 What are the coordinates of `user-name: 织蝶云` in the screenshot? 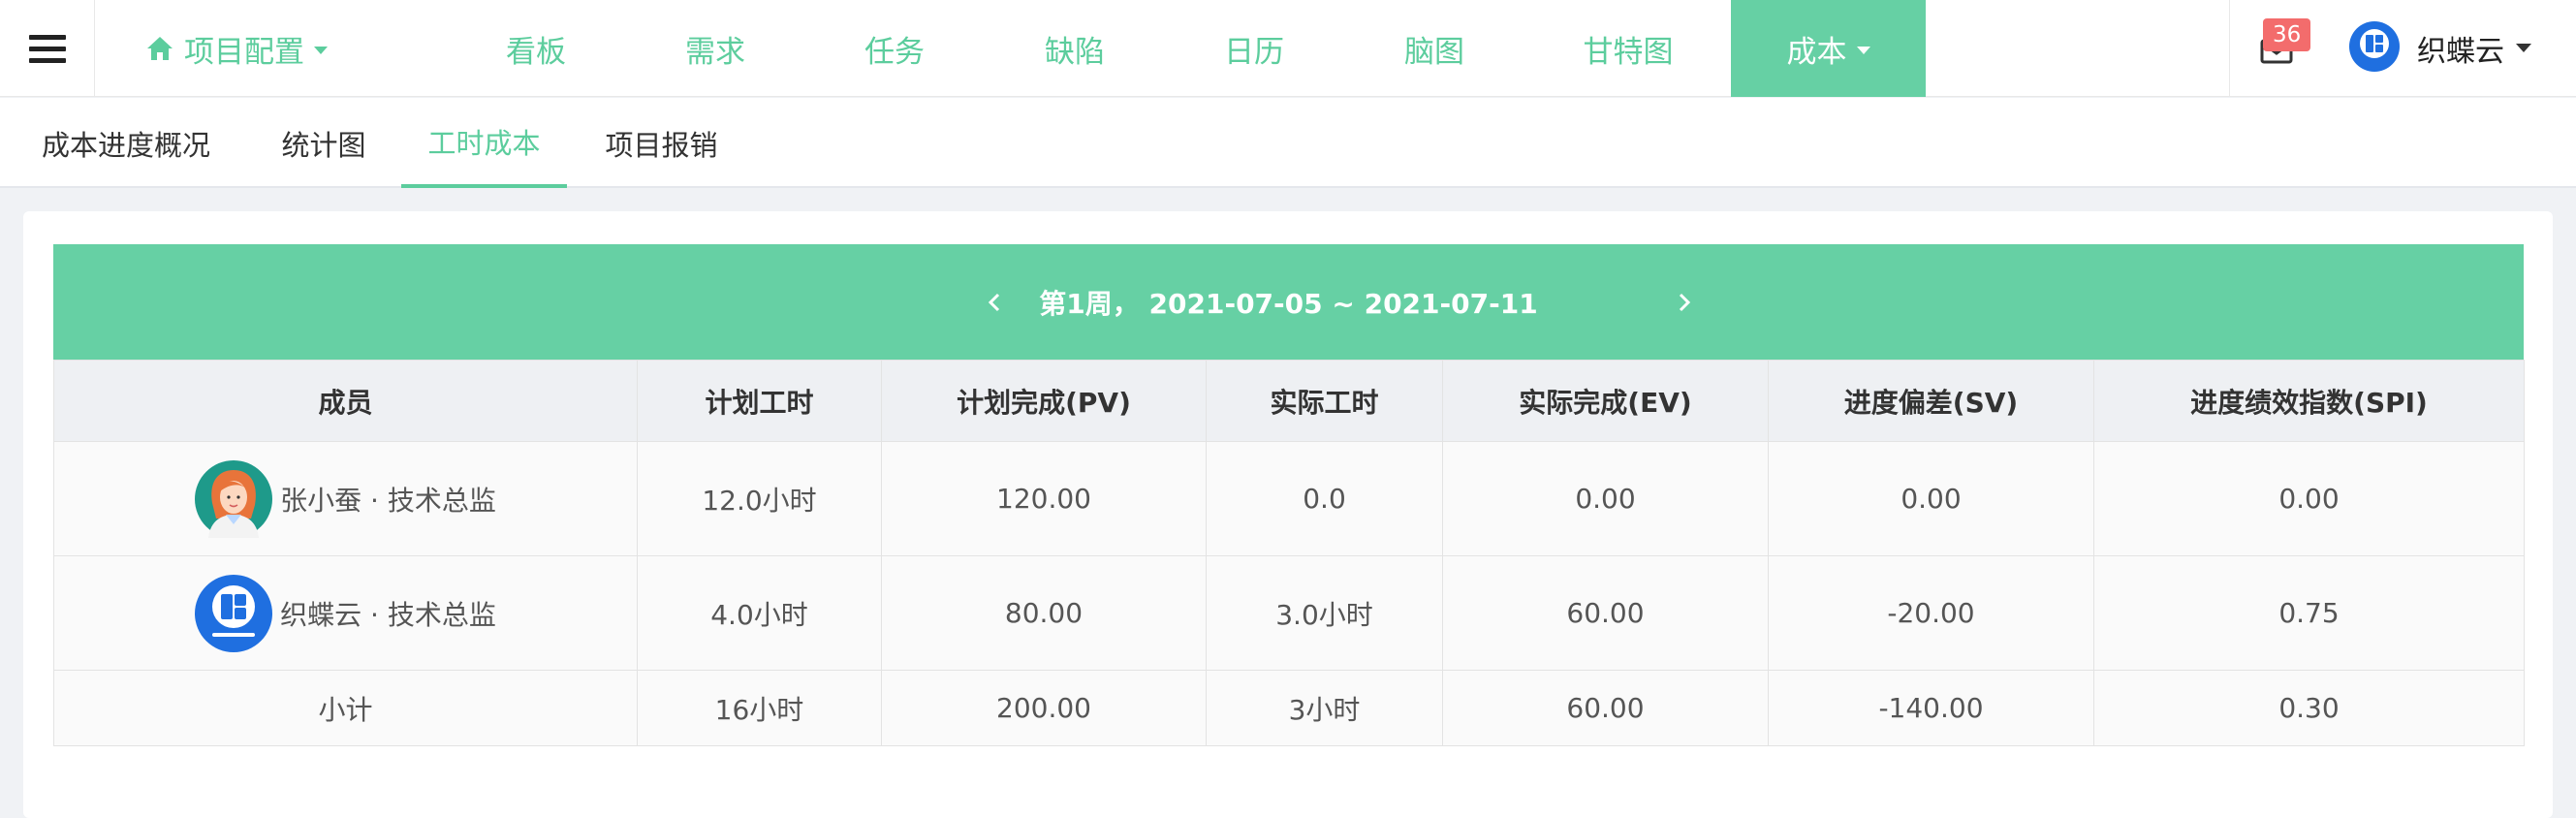 It's located at (2460, 48).